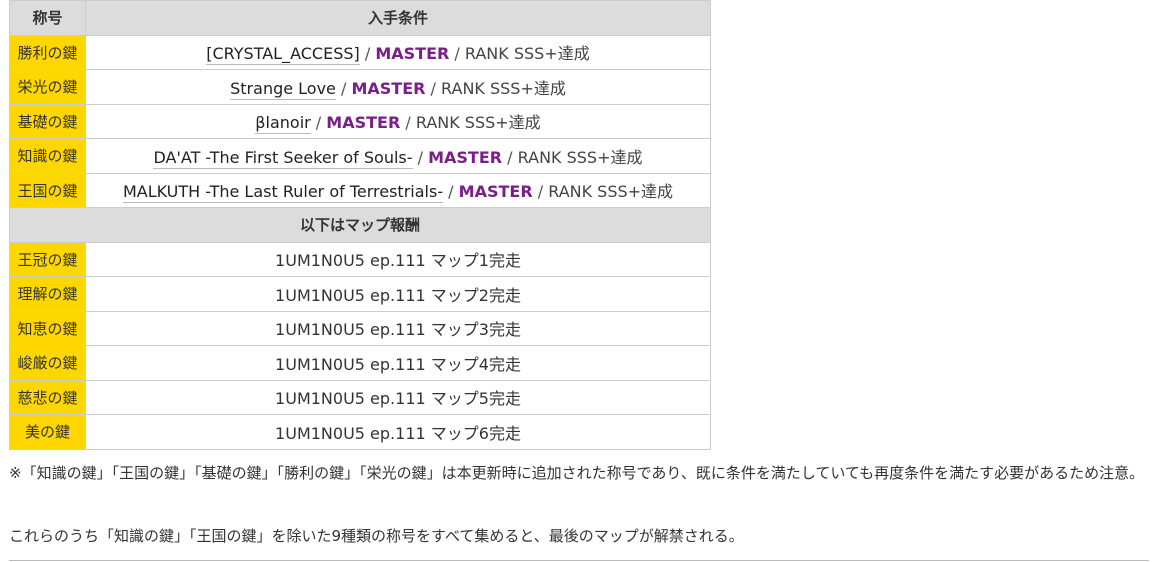 This screenshot has width=1155, height=562. What do you see at coordinates (47, 156) in the screenshot?
I see `title-name-cell: 知識の鍵` at bounding box center [47, 156].